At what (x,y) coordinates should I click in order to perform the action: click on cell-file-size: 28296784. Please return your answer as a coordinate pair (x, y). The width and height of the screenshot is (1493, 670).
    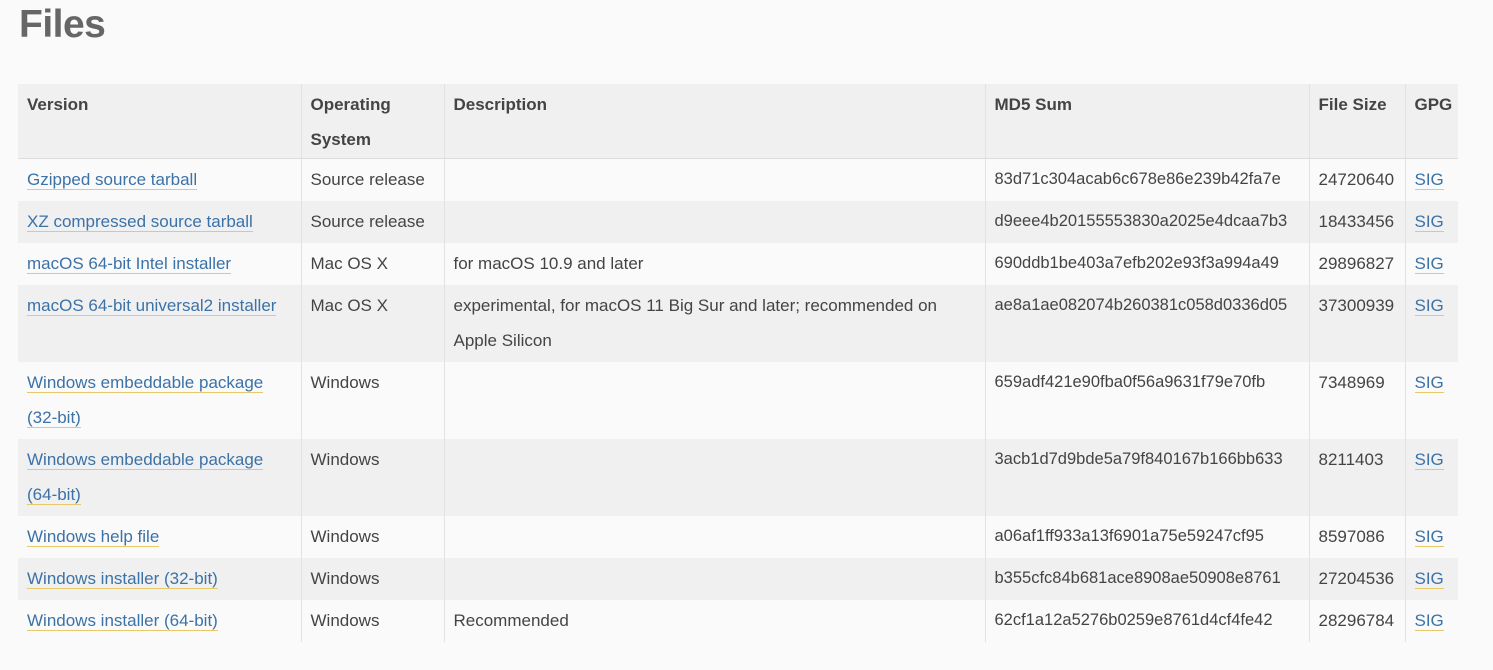
    Looking at the image, I should click on (1357, 621).